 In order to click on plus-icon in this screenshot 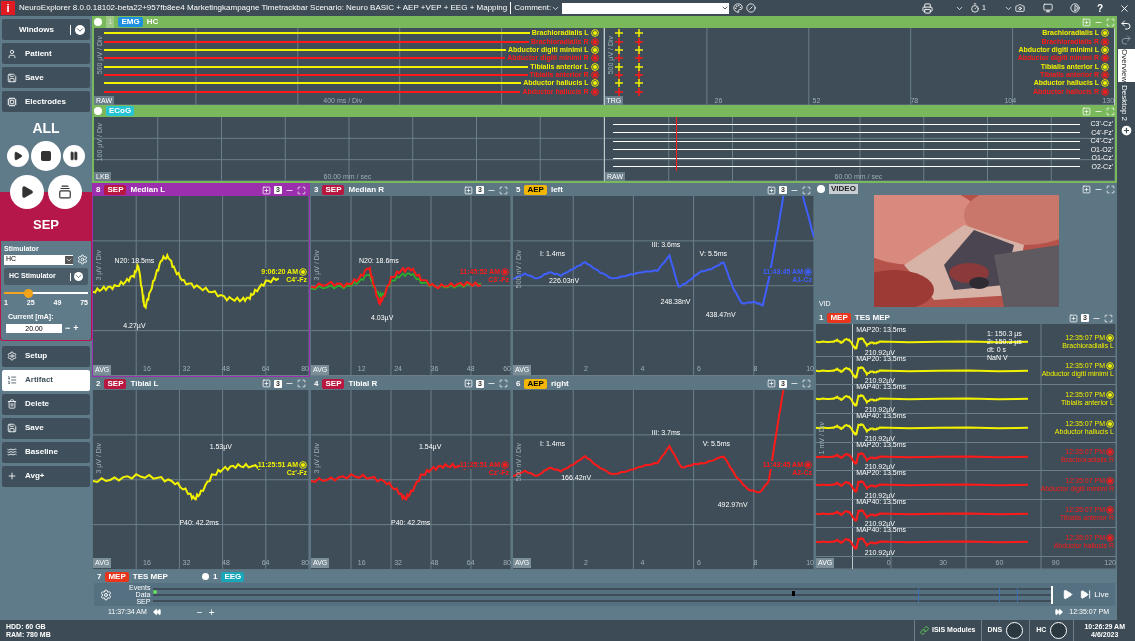, I will do `click(12, 476)`.